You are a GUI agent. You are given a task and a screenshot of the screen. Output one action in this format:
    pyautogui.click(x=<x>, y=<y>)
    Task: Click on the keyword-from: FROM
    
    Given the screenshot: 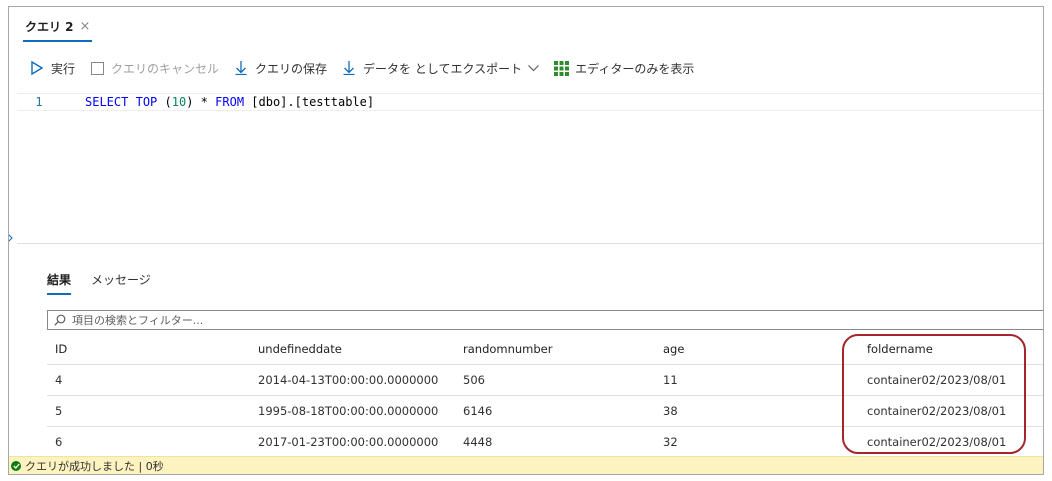 What is the action you would take?
    pyautogui.click(x=230, y=102)
    